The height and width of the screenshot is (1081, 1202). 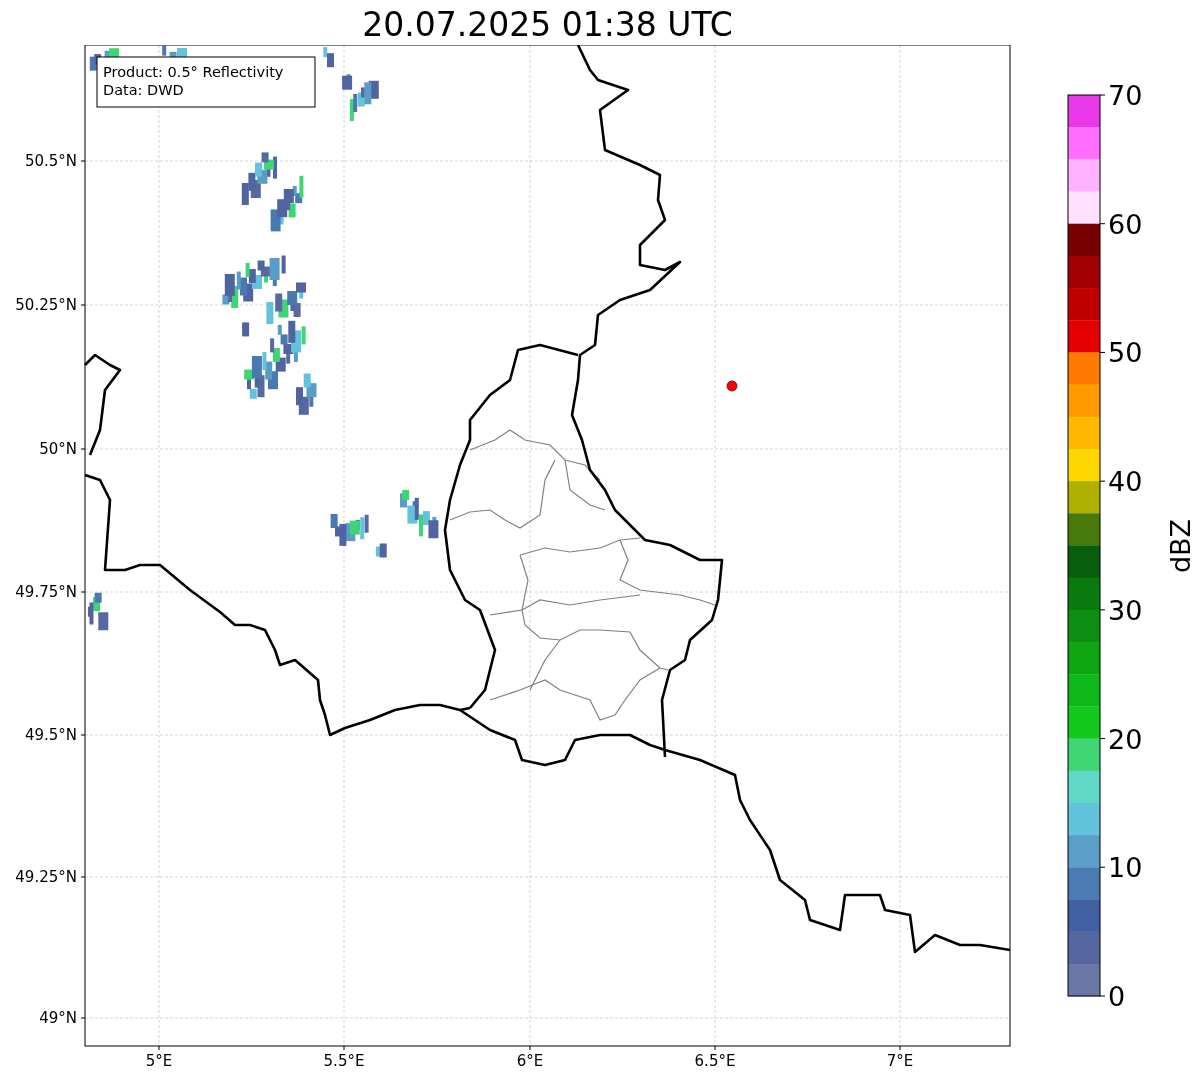 I want to click on colorbar-tick-label: 40, so click(x=1125, y=482).